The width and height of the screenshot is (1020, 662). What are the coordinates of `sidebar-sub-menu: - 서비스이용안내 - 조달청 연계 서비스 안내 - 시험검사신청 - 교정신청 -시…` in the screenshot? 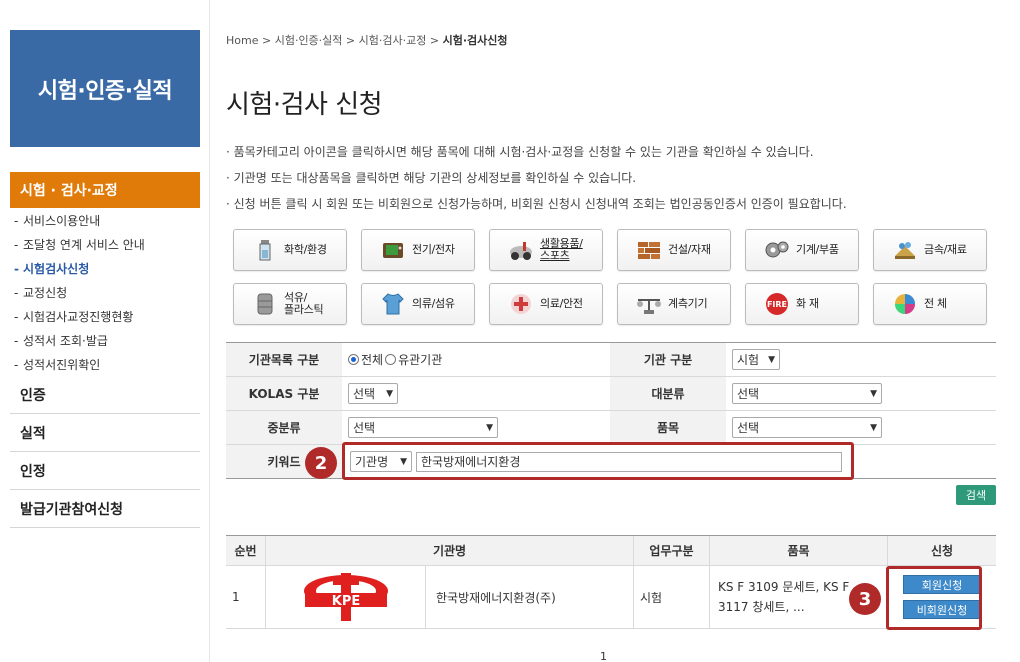 It's located at (107, 296).